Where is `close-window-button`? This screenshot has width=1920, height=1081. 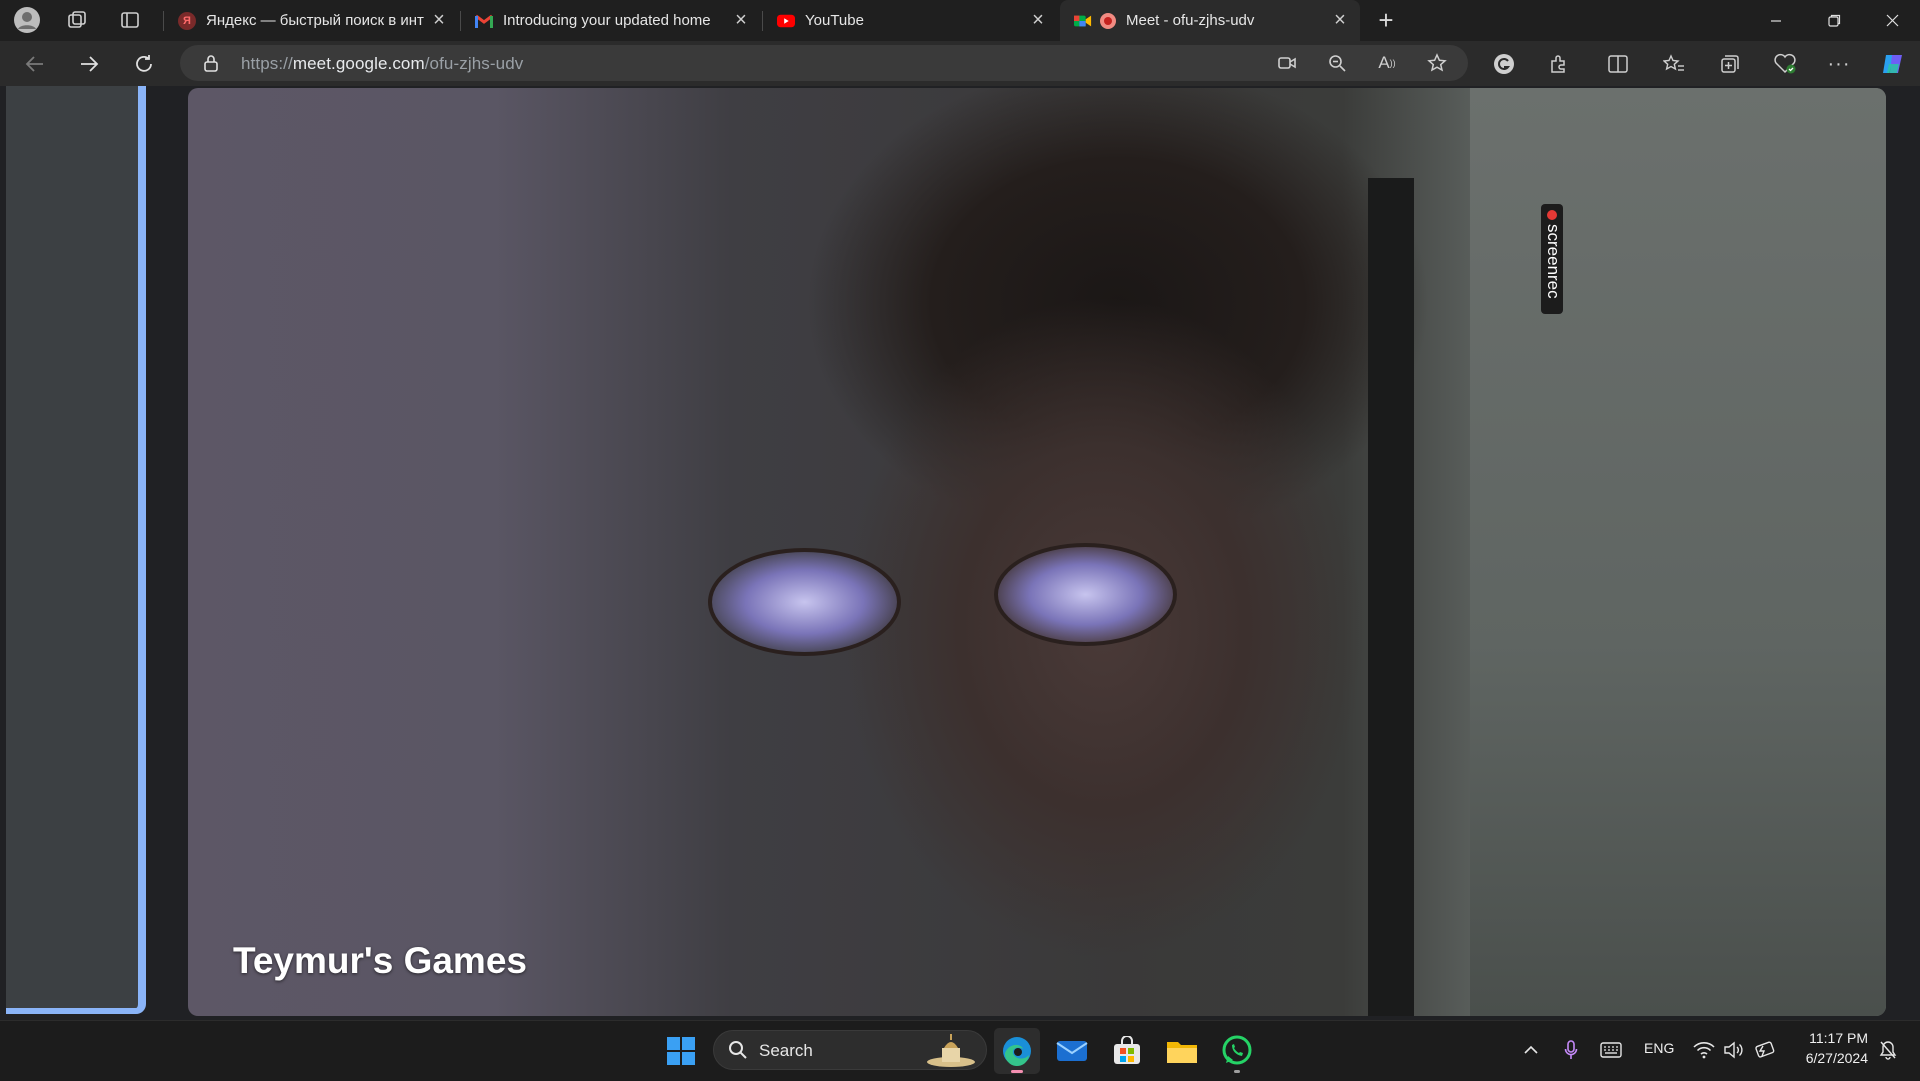 close-window-button is located at coordinates (1892, 20).